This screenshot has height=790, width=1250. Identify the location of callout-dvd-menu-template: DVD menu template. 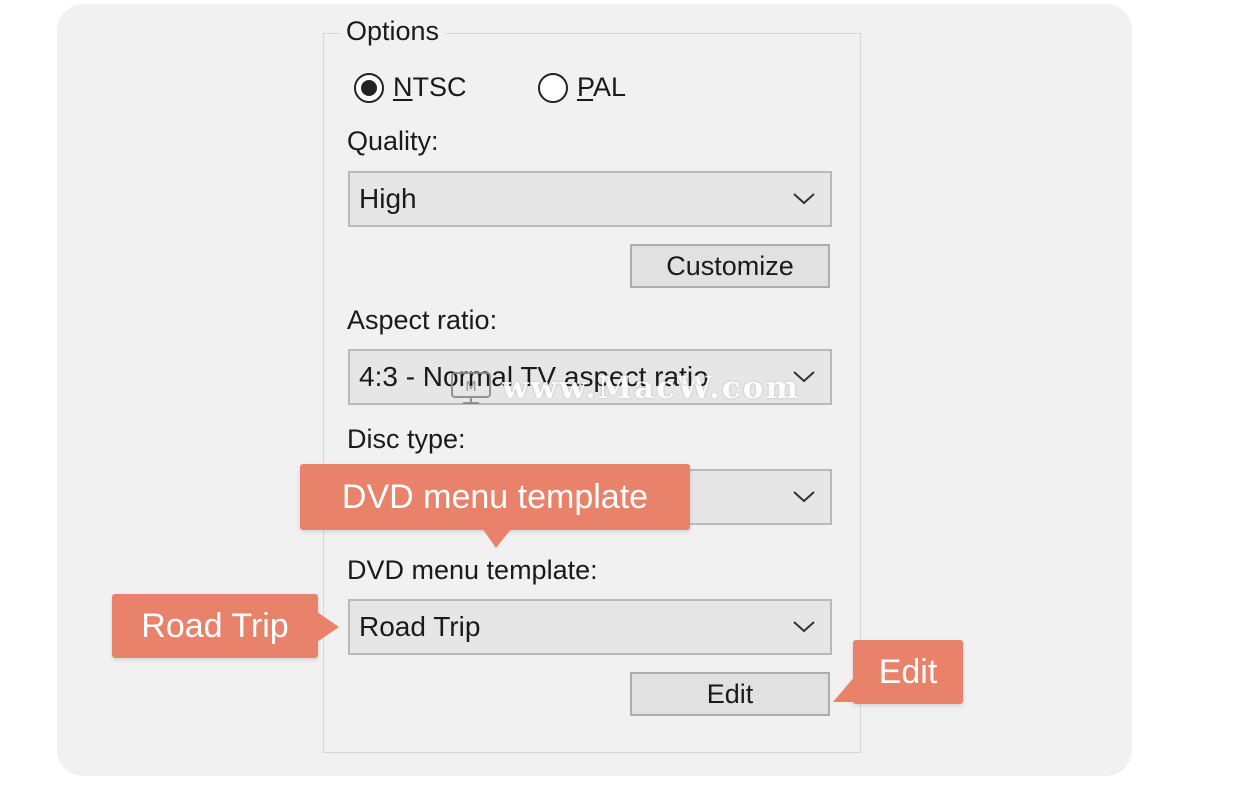
(495, 497).